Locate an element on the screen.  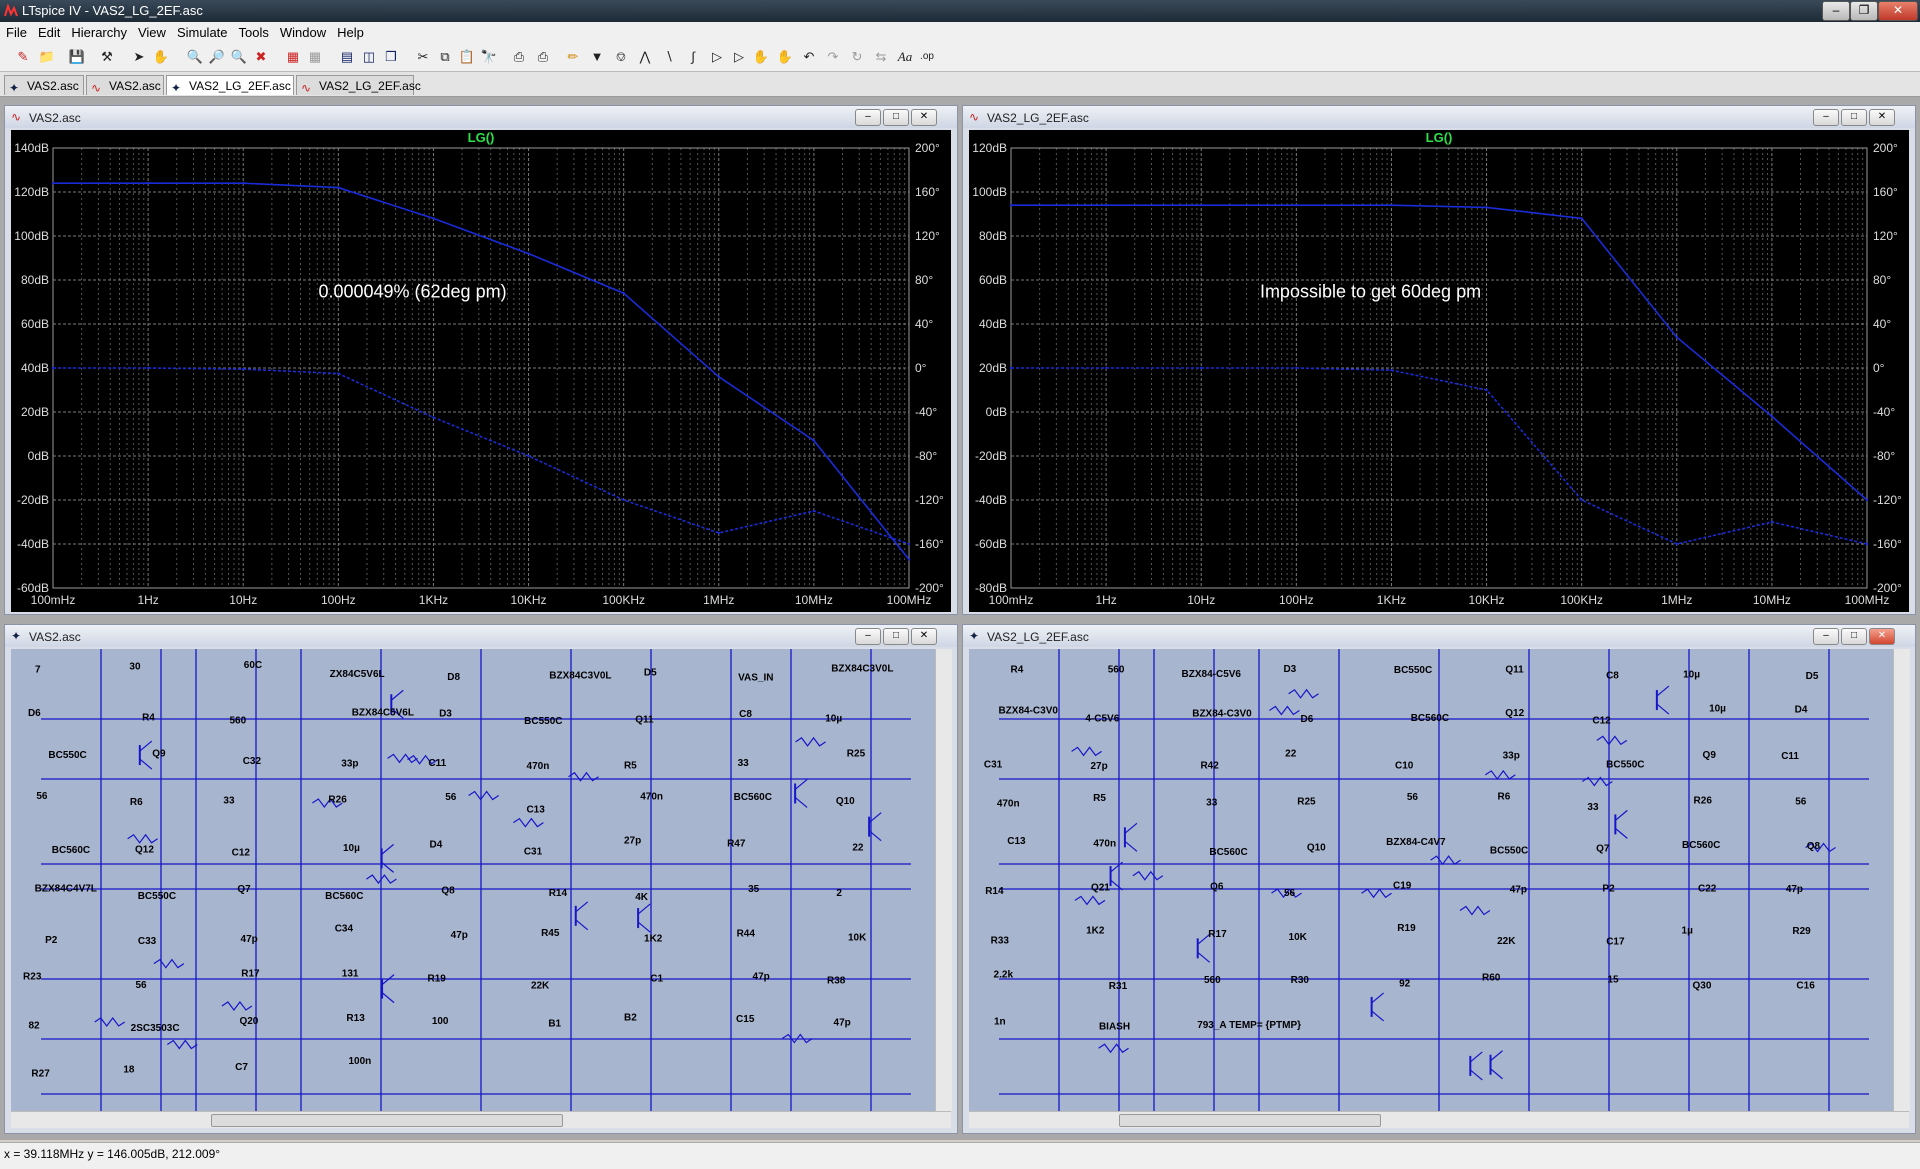
rotate-icon: ↻ is located at coordinates (857, 57).